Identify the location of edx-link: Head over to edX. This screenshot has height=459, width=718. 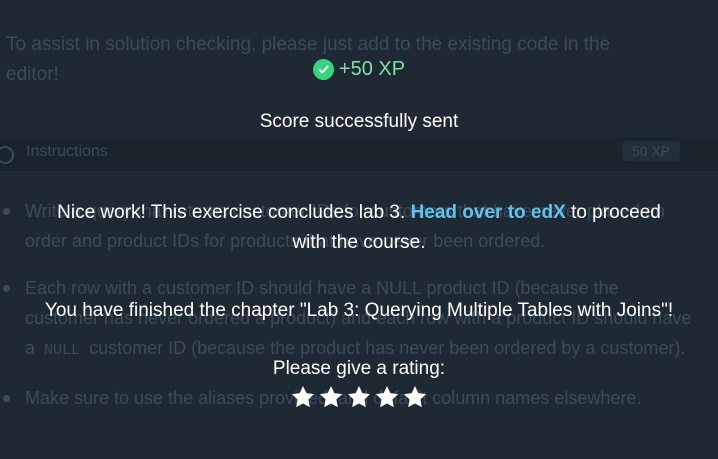
(488, 212).